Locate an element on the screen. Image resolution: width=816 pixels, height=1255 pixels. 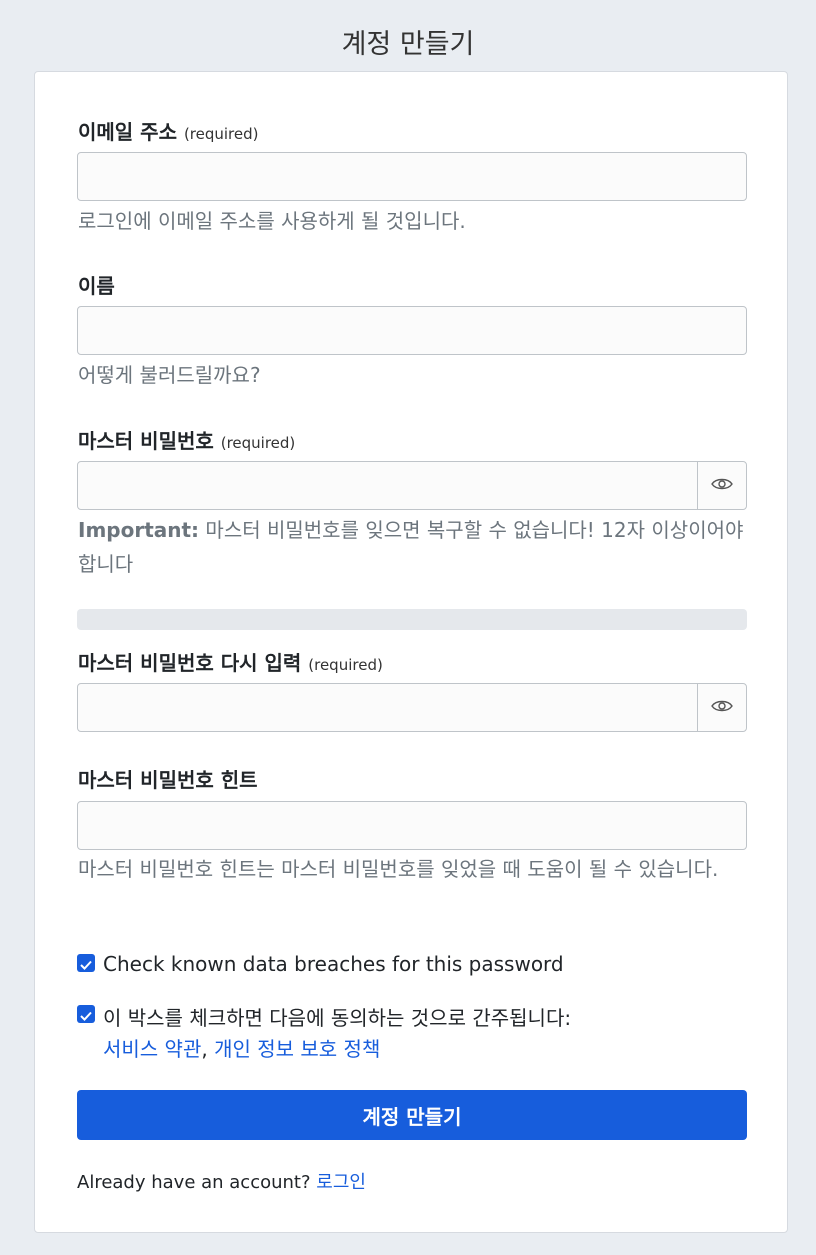
name-field-wrapper is located at coordinates (412, 330).